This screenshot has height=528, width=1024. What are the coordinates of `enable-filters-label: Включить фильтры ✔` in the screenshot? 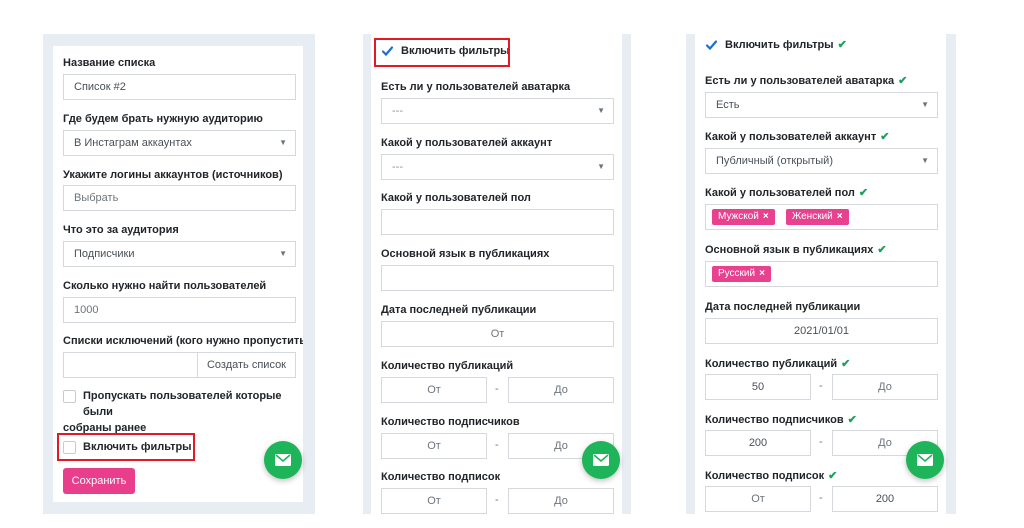 It's located at (786, 45).